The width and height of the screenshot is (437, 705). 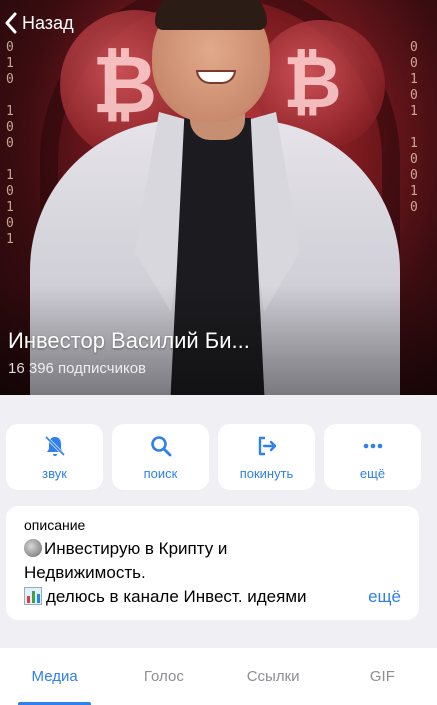 What do you see at coordinates (372, 473) in the screenshot?
I see `more-label: ещё` at bounding box center [372, 473].